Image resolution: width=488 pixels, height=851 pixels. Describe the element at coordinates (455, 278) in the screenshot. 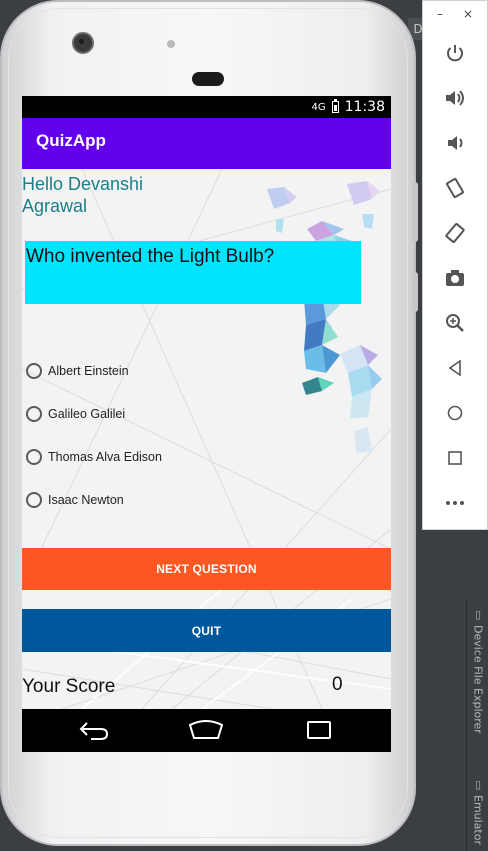

I see `camera-icon` at that location.